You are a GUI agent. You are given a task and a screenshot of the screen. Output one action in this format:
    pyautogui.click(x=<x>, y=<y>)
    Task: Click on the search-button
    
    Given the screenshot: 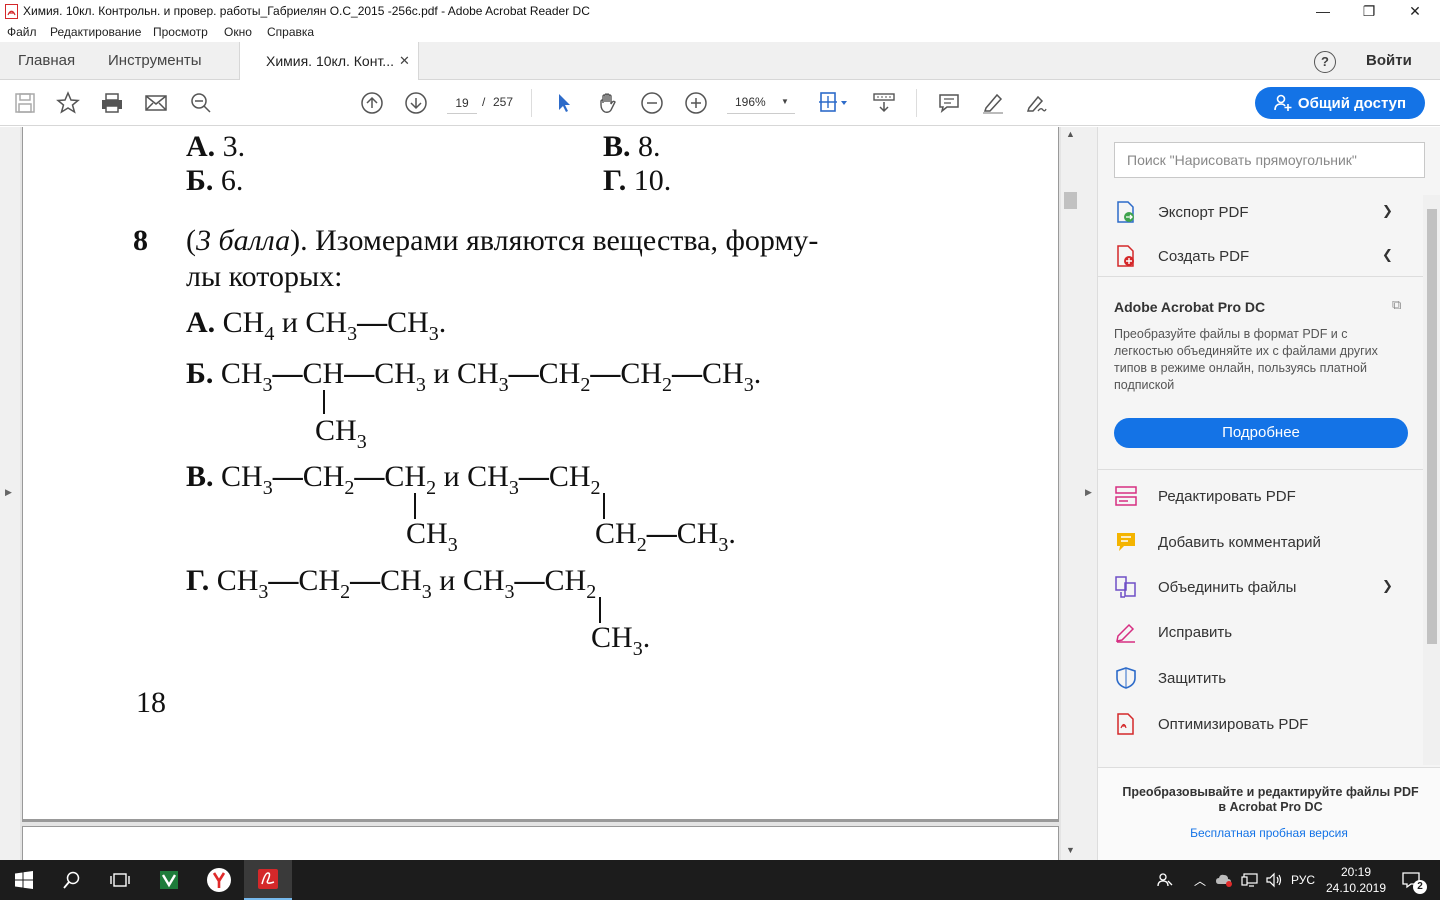 What is the action you would take?
    pyautogui.click(x=72, y=880)
    